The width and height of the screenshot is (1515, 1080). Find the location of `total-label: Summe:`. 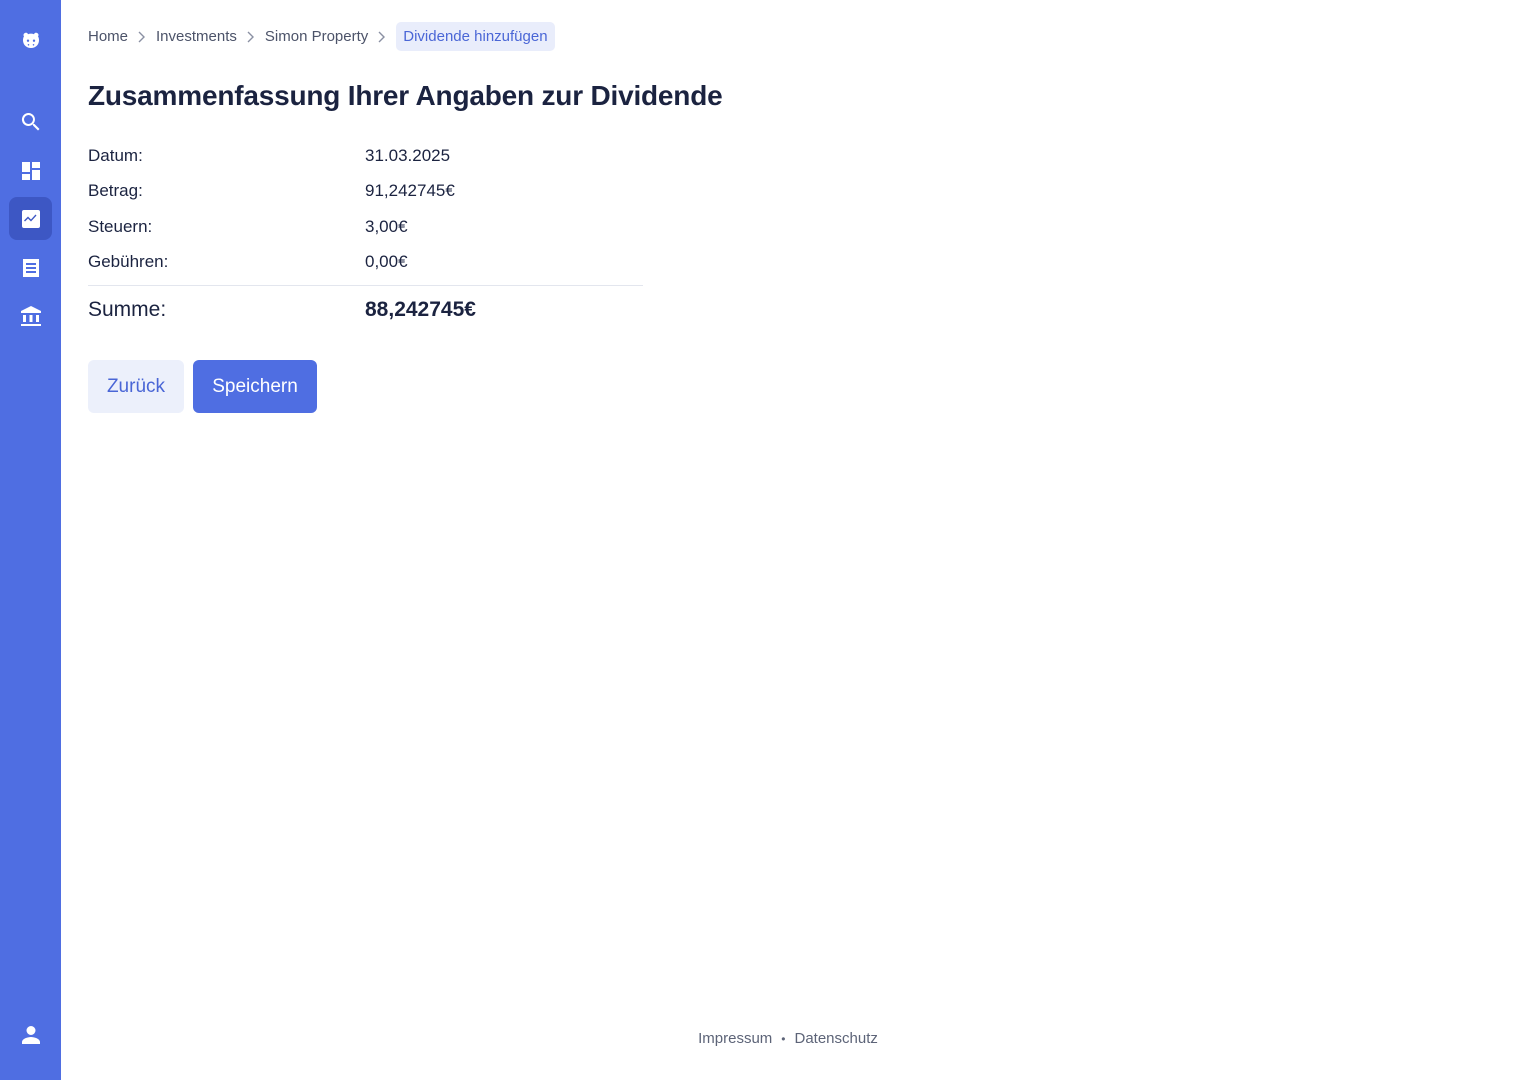

total-label: Summe: is located at coordinates (127, 309).